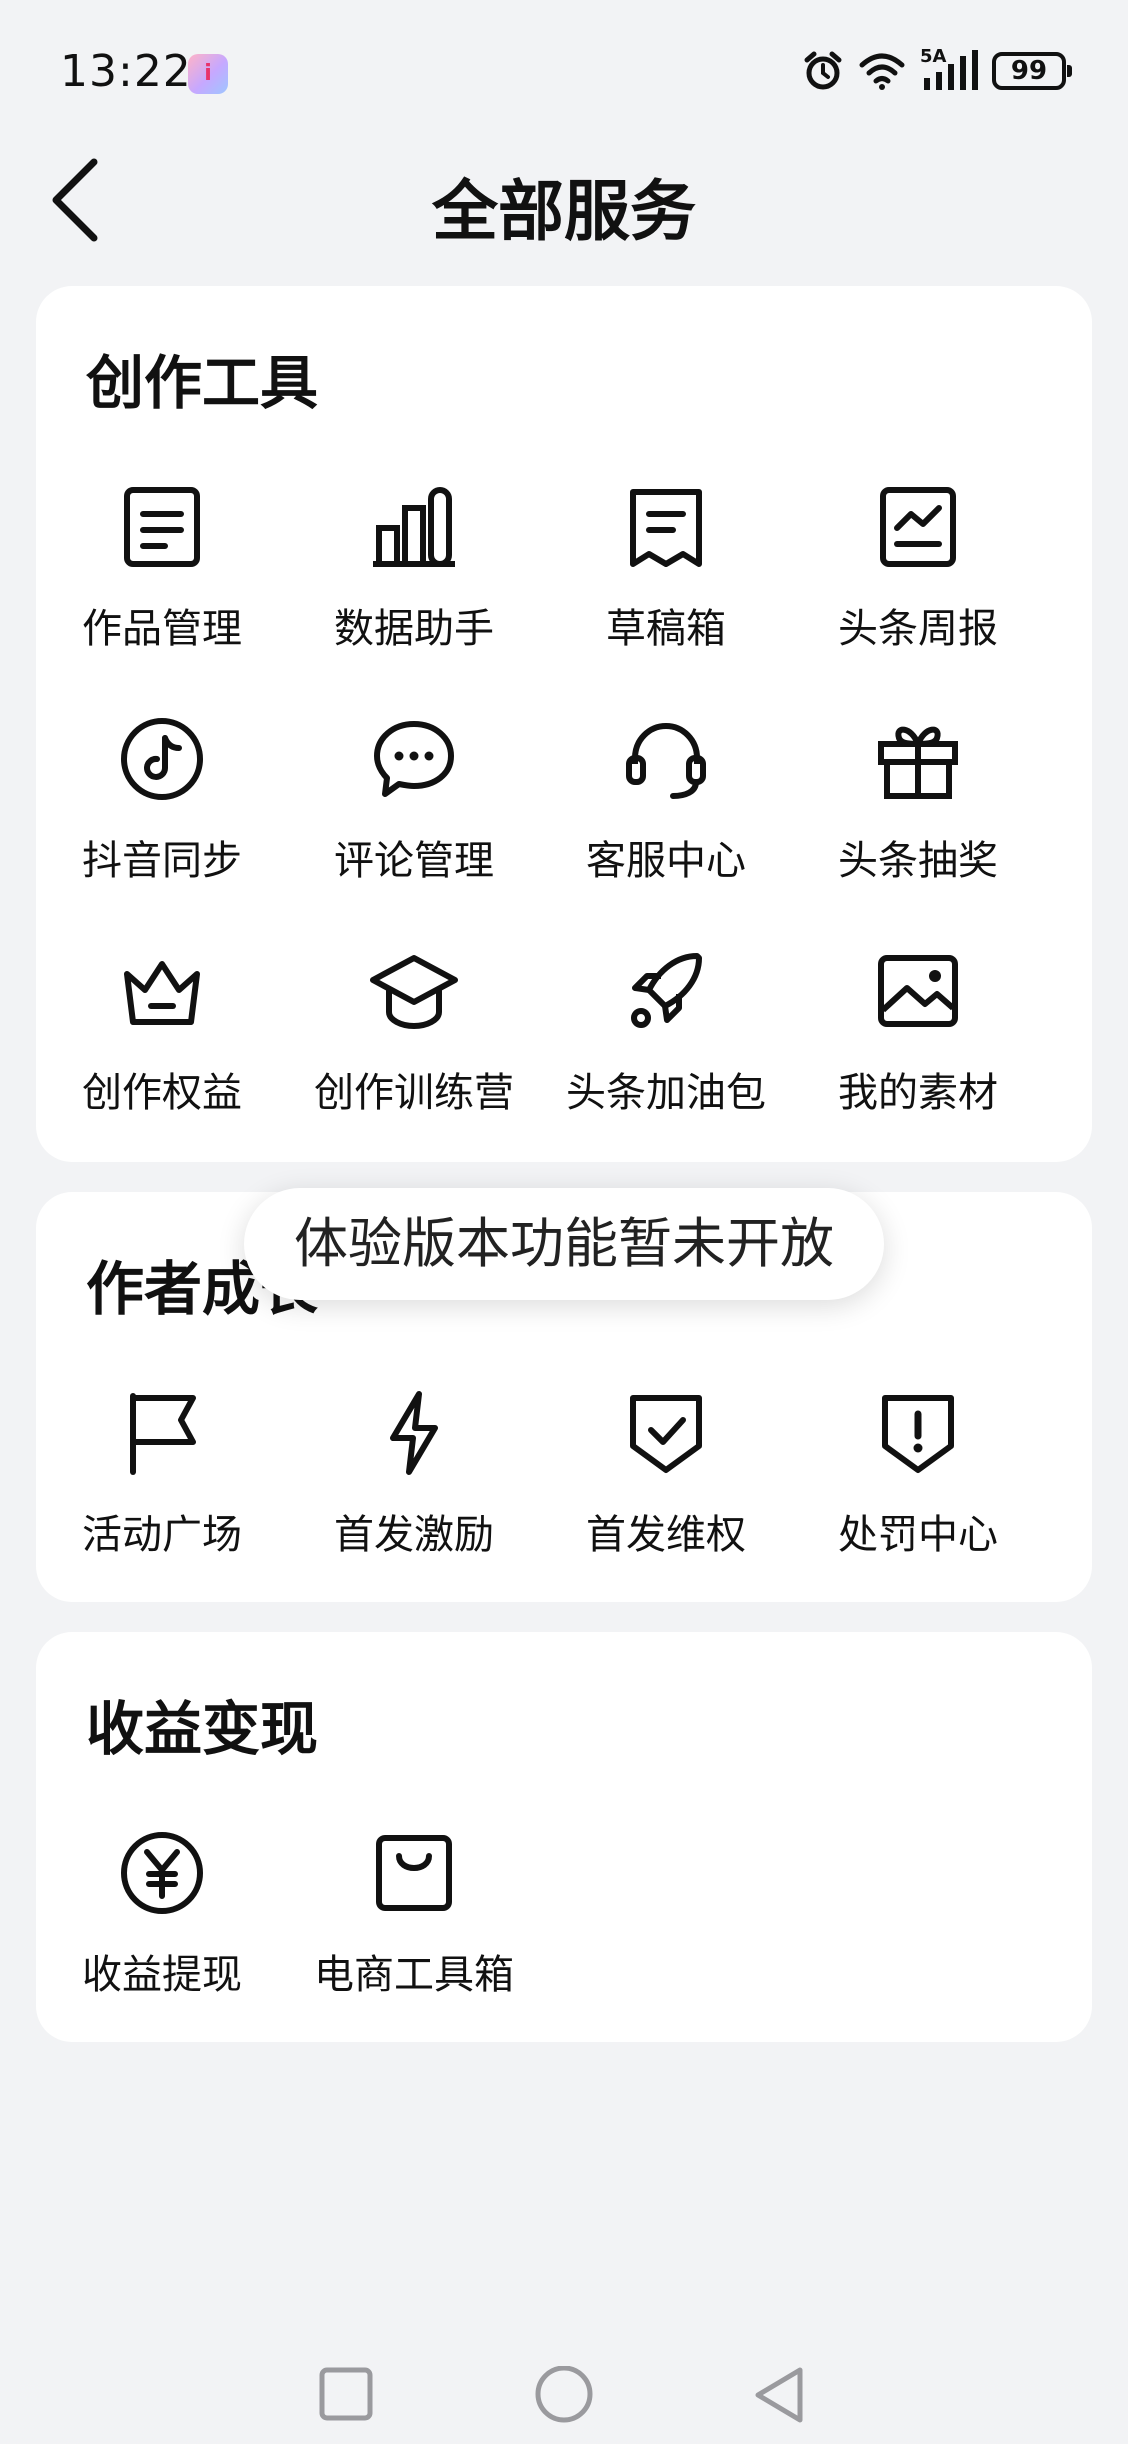 The height and width of the screenshot is (2444, 1128). Describe the element at coordinates (414, 1944) in the screenshot. I see `service-item-ecommerce-toolbox: 电商工具箱` at that location.